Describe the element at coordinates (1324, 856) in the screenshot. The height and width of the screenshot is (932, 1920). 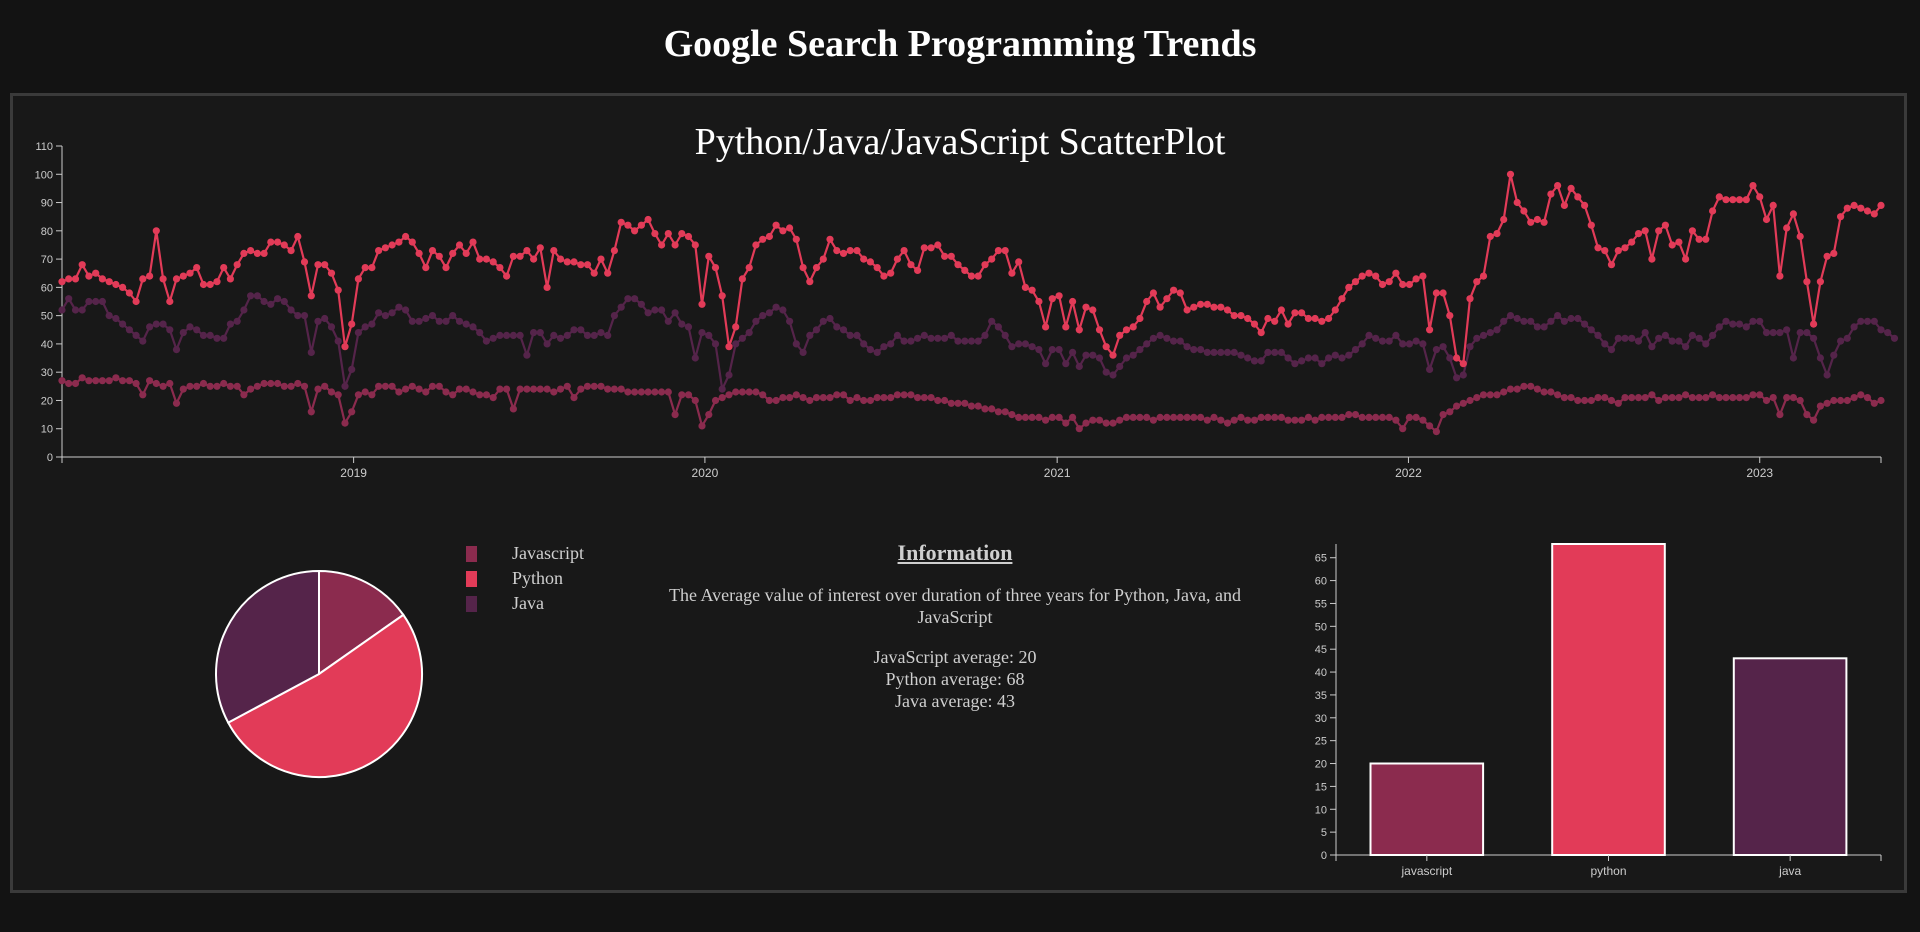
I see `bar-y-tick-label: 0` at that location.